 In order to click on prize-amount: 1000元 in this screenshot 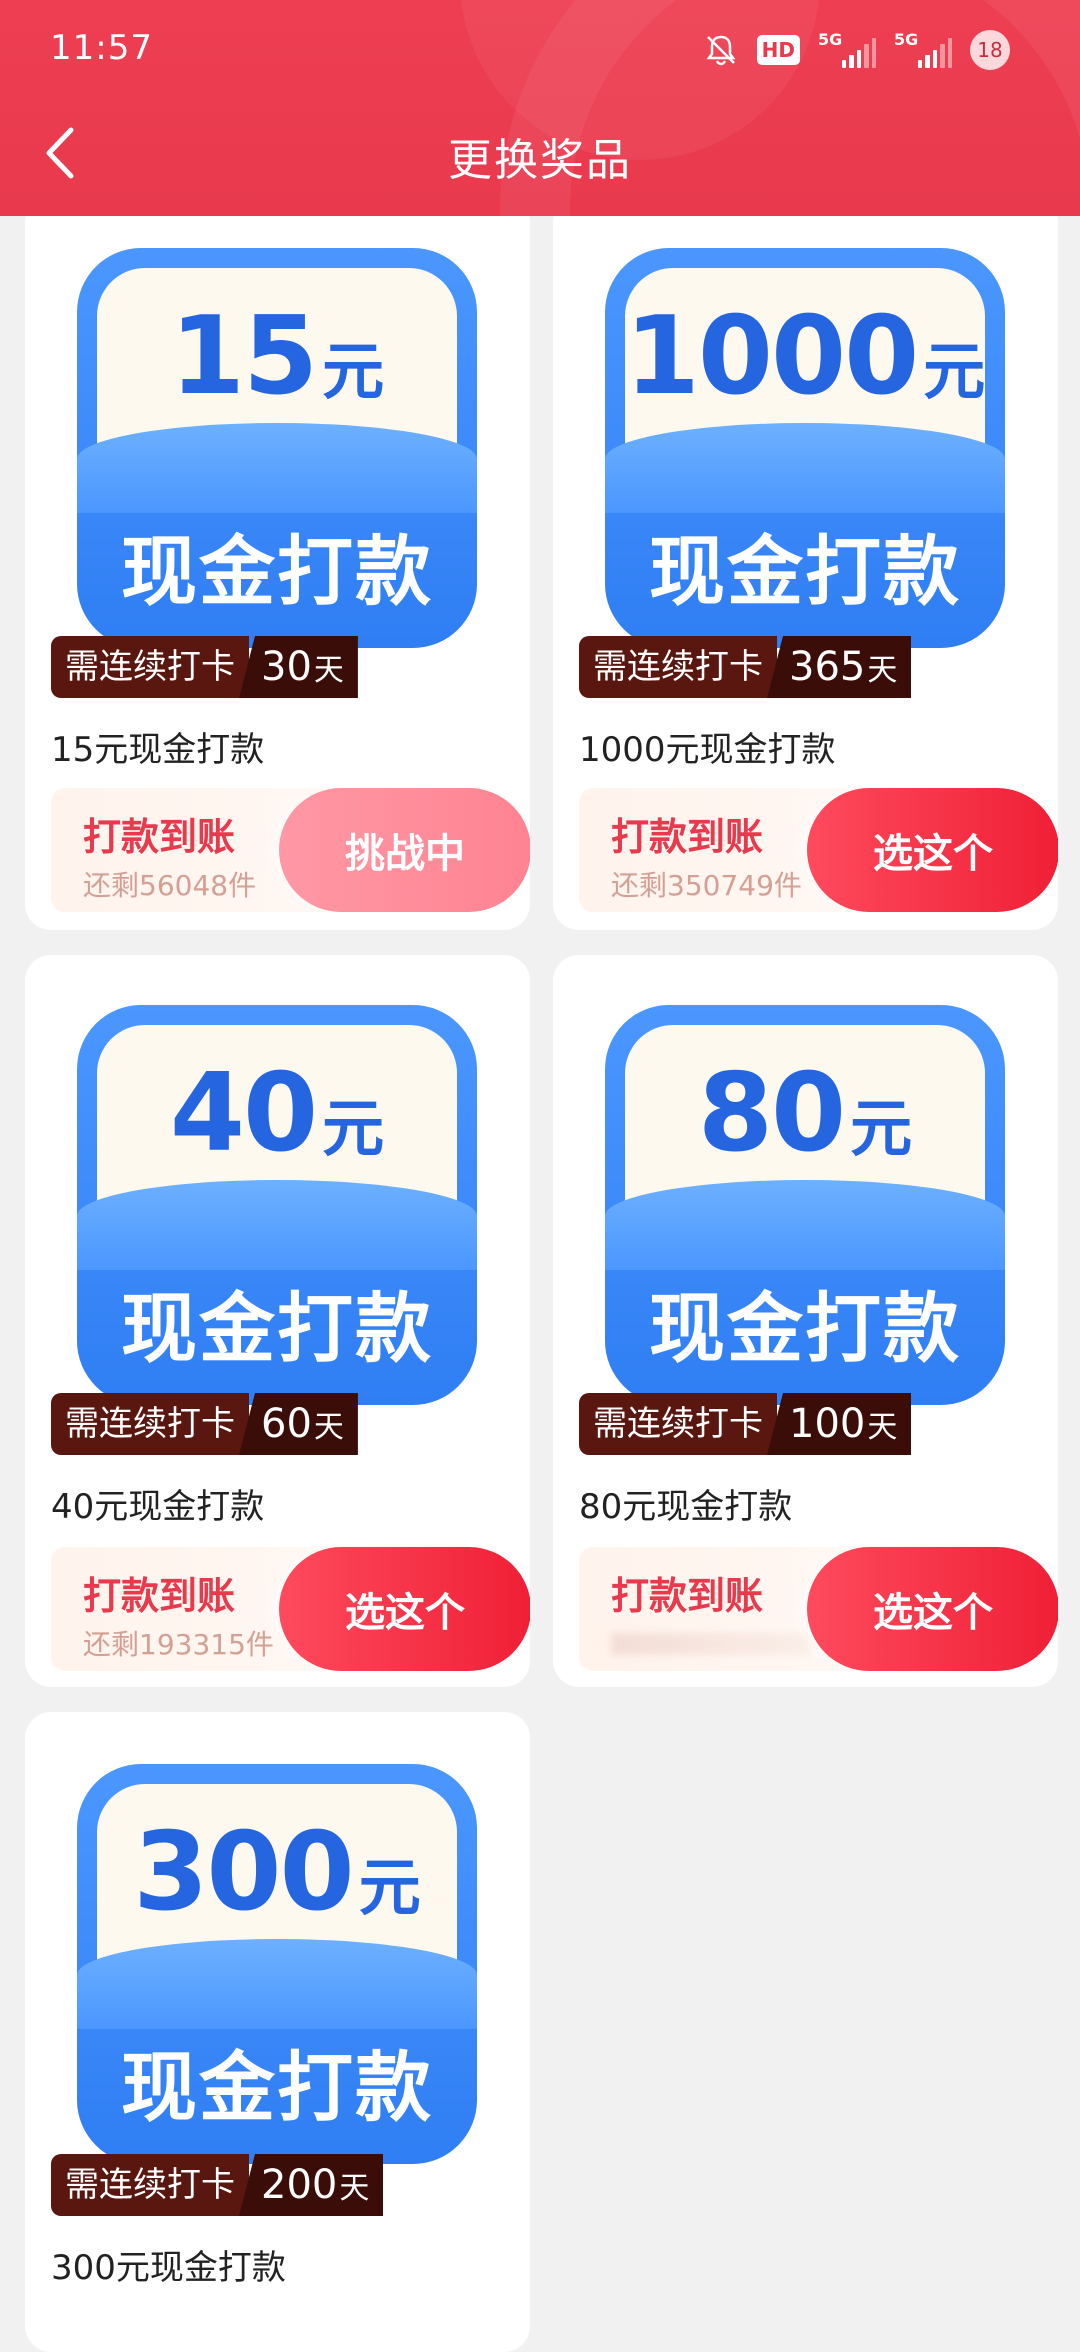, I will do `click(805, 356)`.